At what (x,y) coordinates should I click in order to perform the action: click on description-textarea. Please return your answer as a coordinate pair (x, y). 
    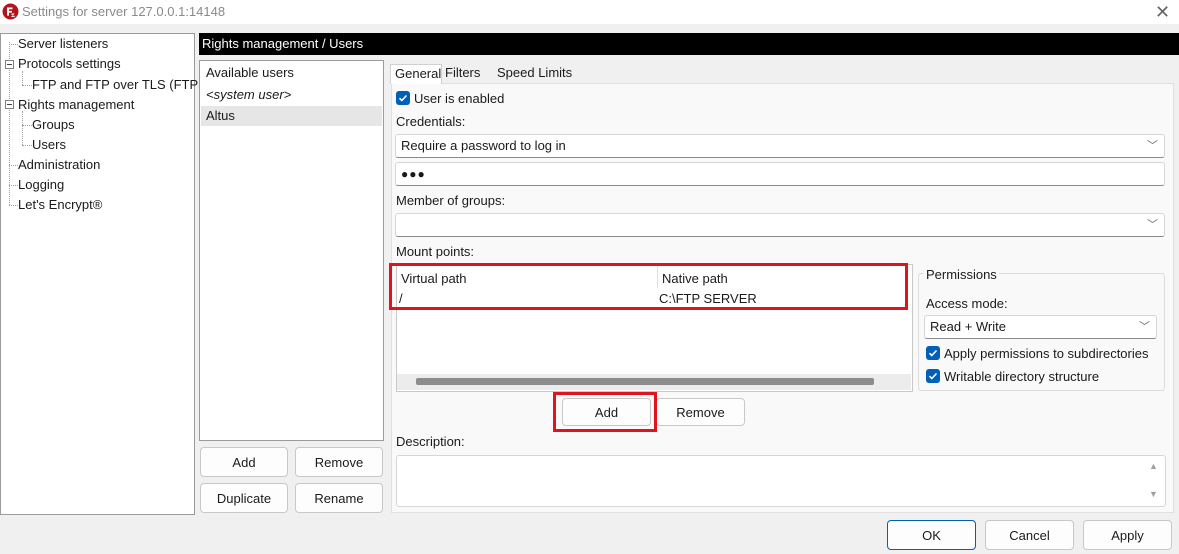
    Looking at the image, I should click on (781, 481).